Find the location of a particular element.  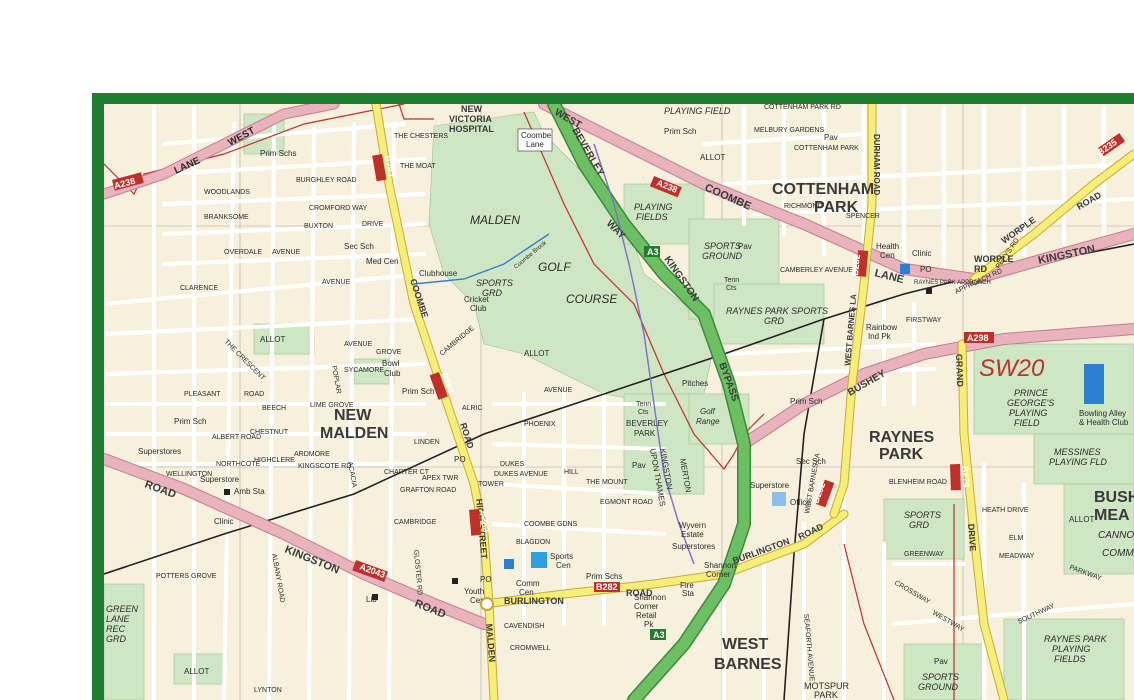

road-blagdon: BLAGDON is located at coordinates (533, 542).